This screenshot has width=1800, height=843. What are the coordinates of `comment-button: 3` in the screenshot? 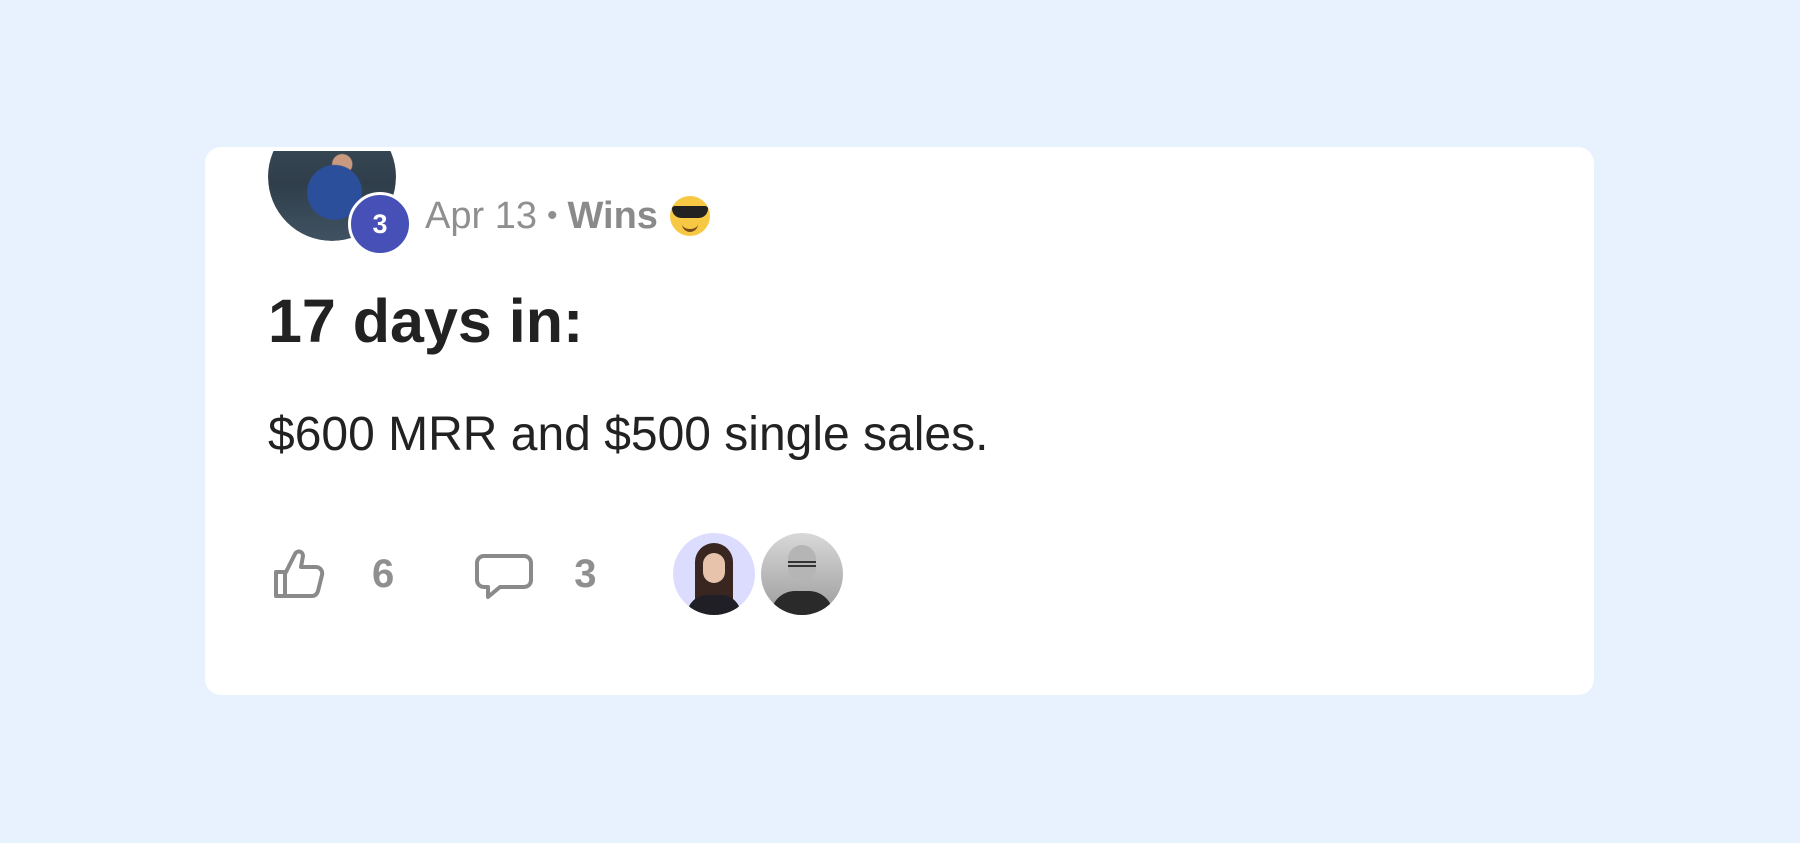 It's located at (535, 574).